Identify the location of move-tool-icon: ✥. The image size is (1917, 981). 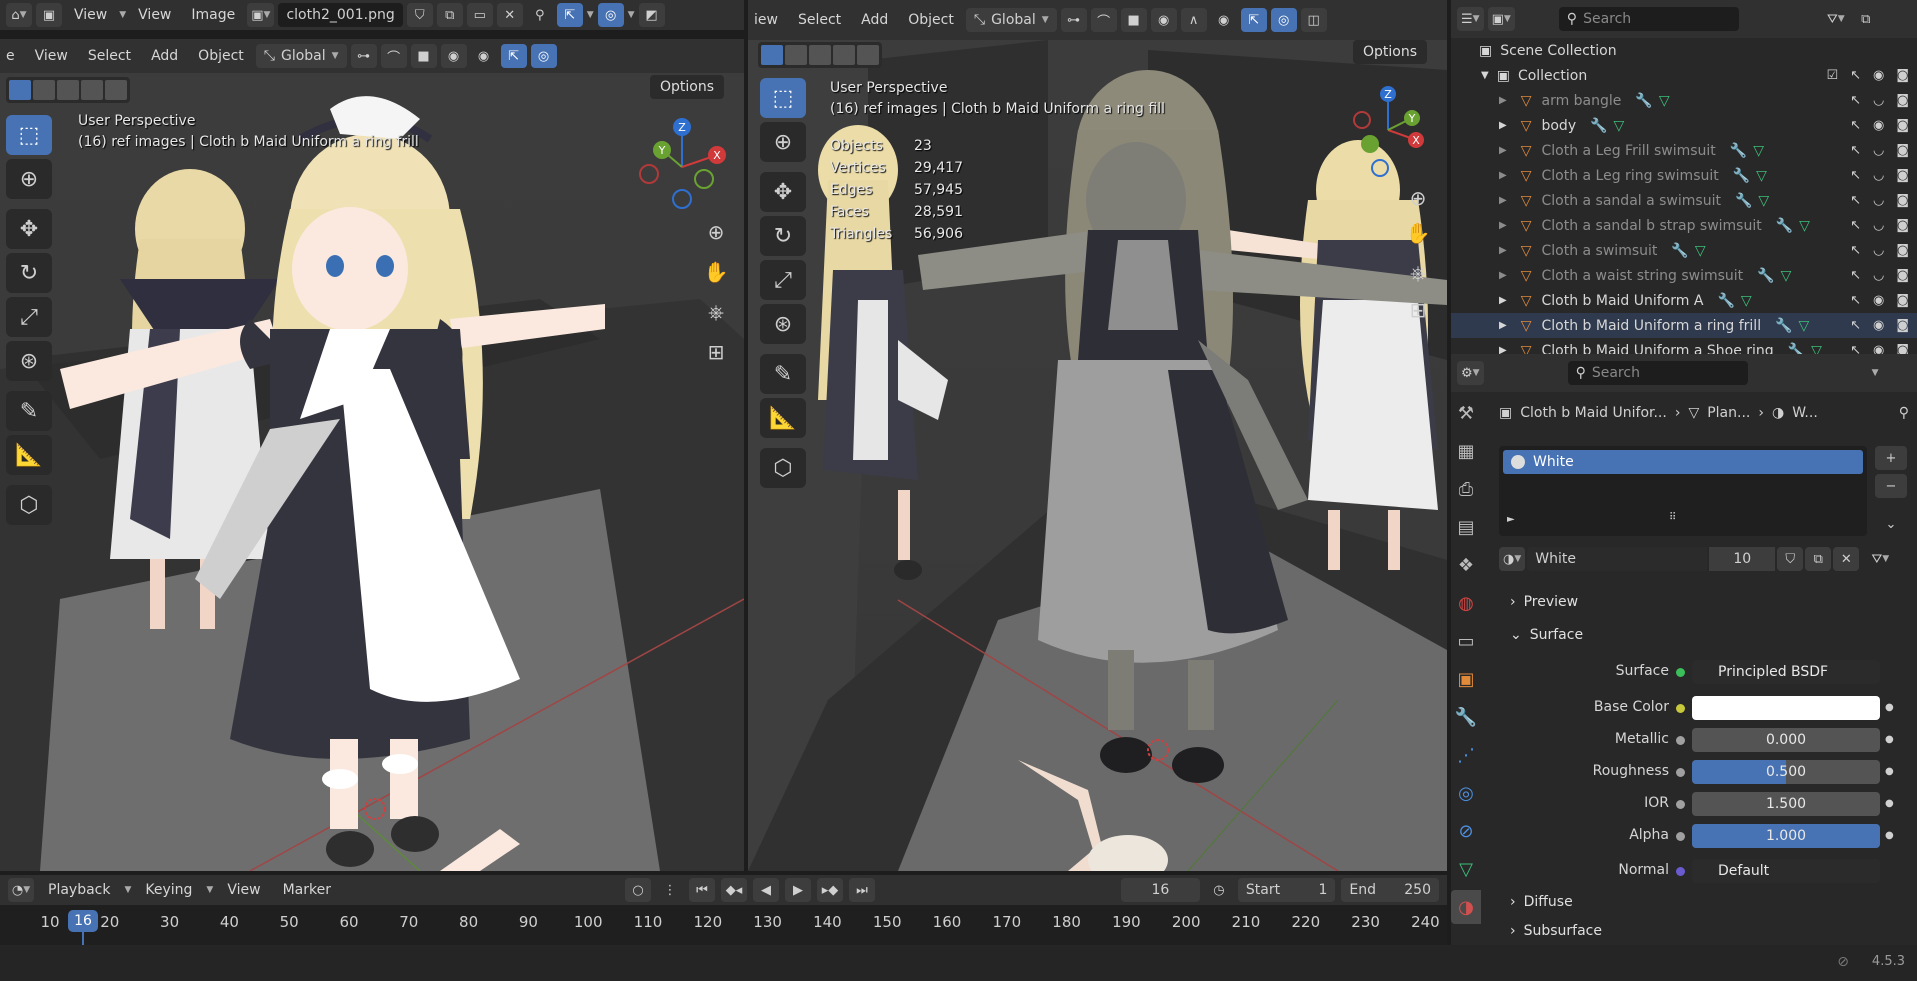
(29, 229).